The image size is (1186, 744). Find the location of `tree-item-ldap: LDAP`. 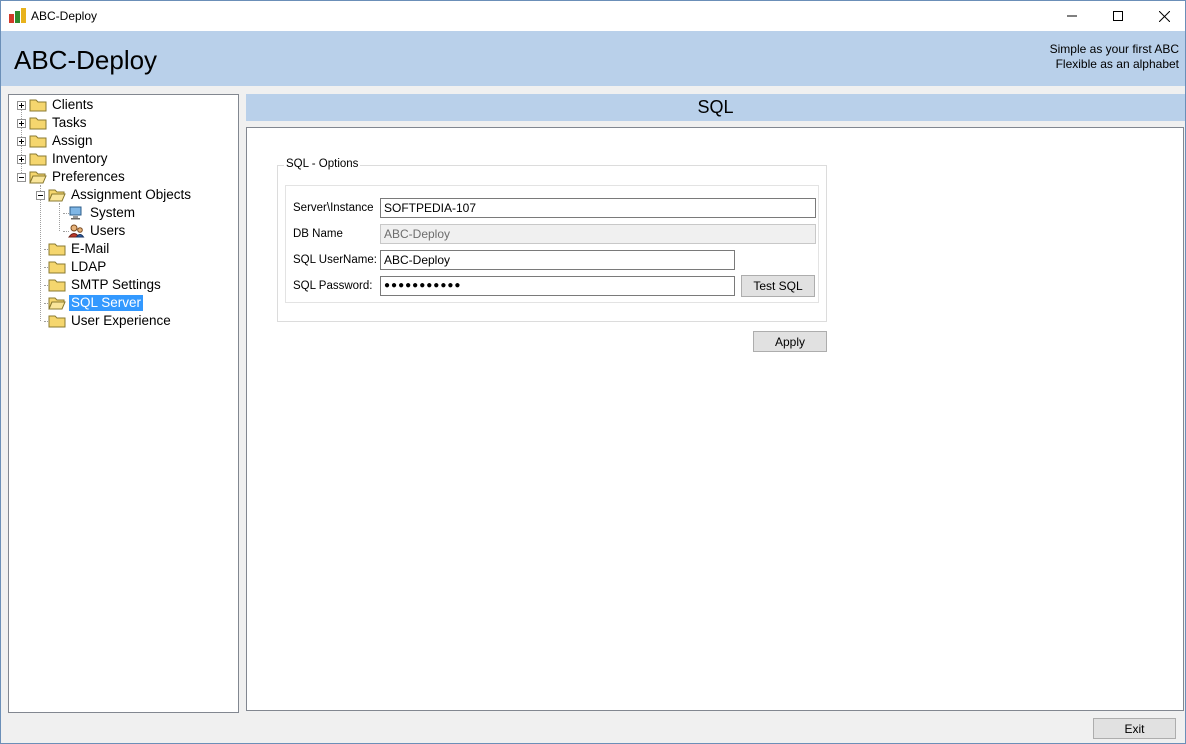

tree-item-ldap: LDAP is located at coordinates (78, 267).